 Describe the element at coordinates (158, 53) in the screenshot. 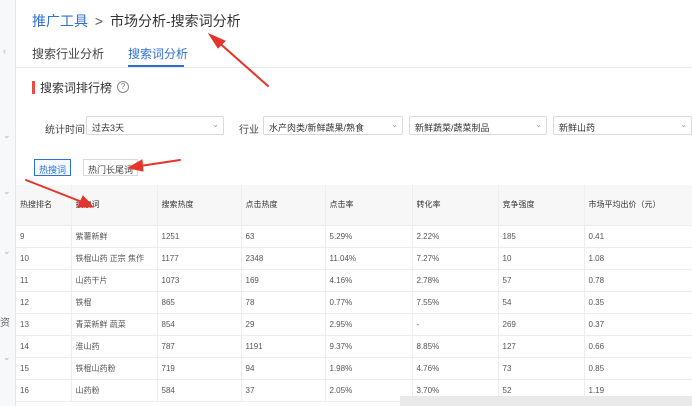

I see `tab-keyword-analysis: 搜索词分析` at that location.